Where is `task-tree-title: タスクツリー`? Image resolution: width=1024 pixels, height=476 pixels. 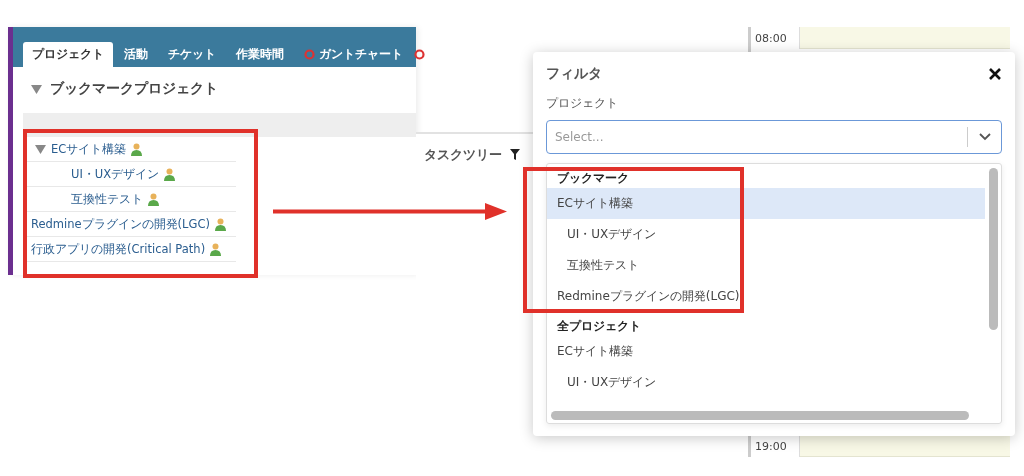 task-tree-title: タスクツリー is located at coordinates (463, 155).